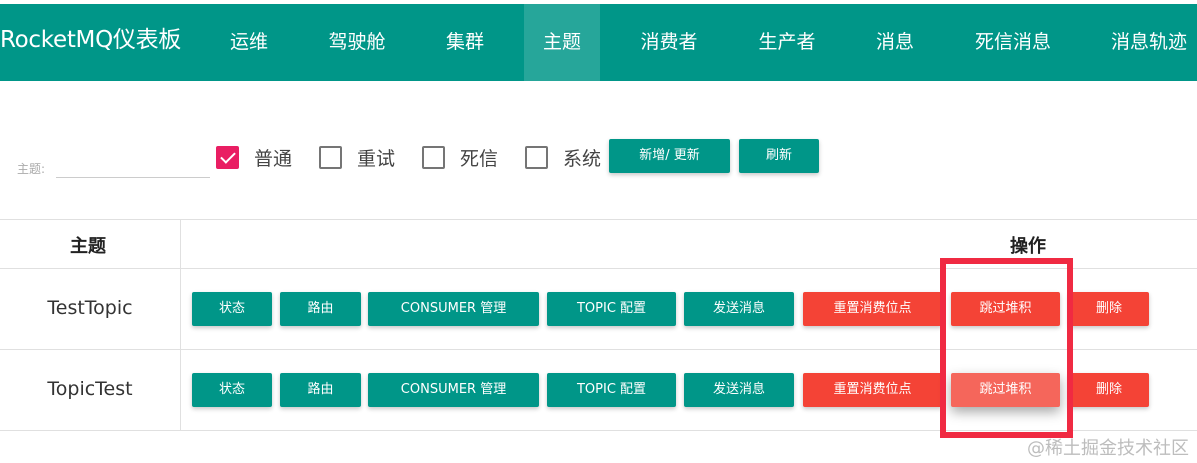  I want to click on nav-item-topic: 主题, so click(562, 42).